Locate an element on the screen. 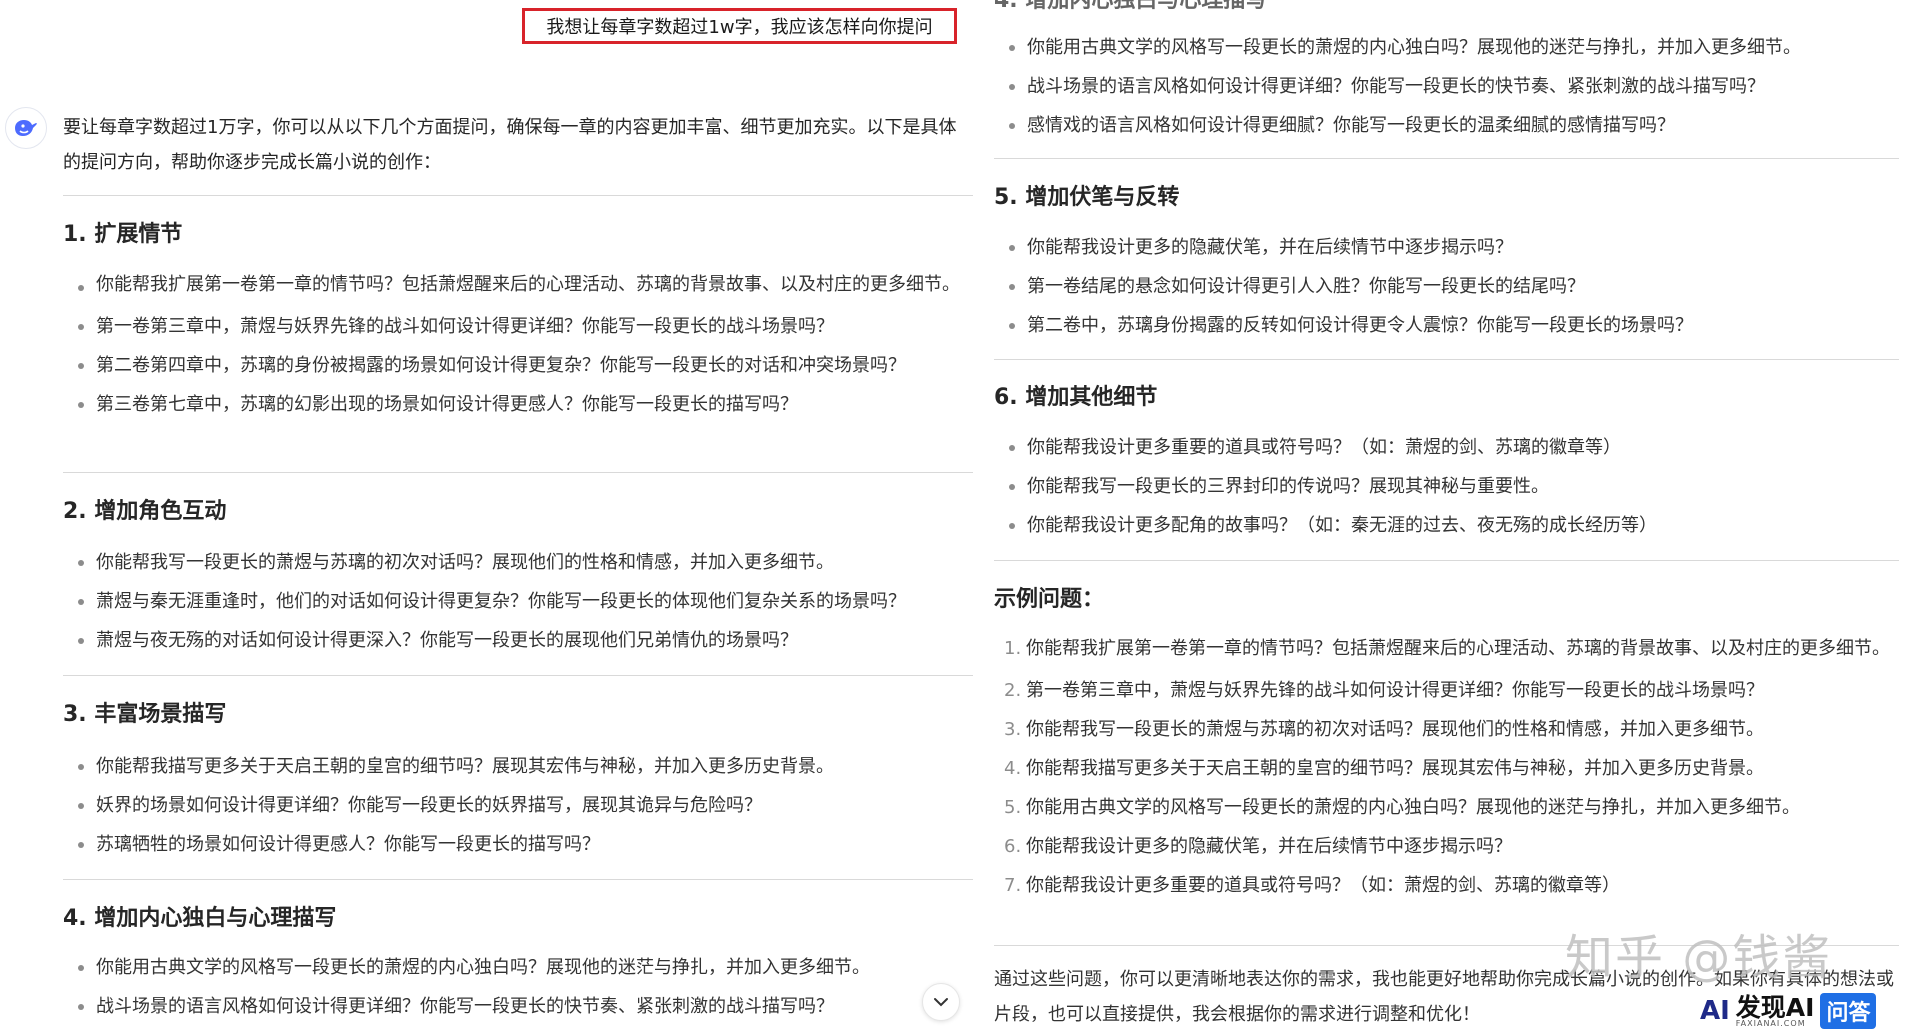 The height and width of the screenshot is (1034, 1915). assistant-avatar is located at coordinates (26, 128).